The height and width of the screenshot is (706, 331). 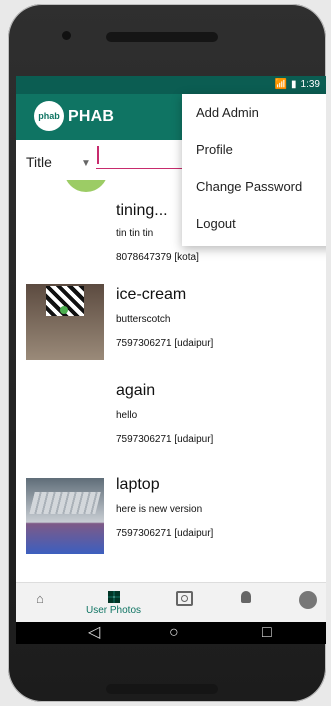 I want to click on item-subtitle: tin tin tin, so click(x=135, y=233).